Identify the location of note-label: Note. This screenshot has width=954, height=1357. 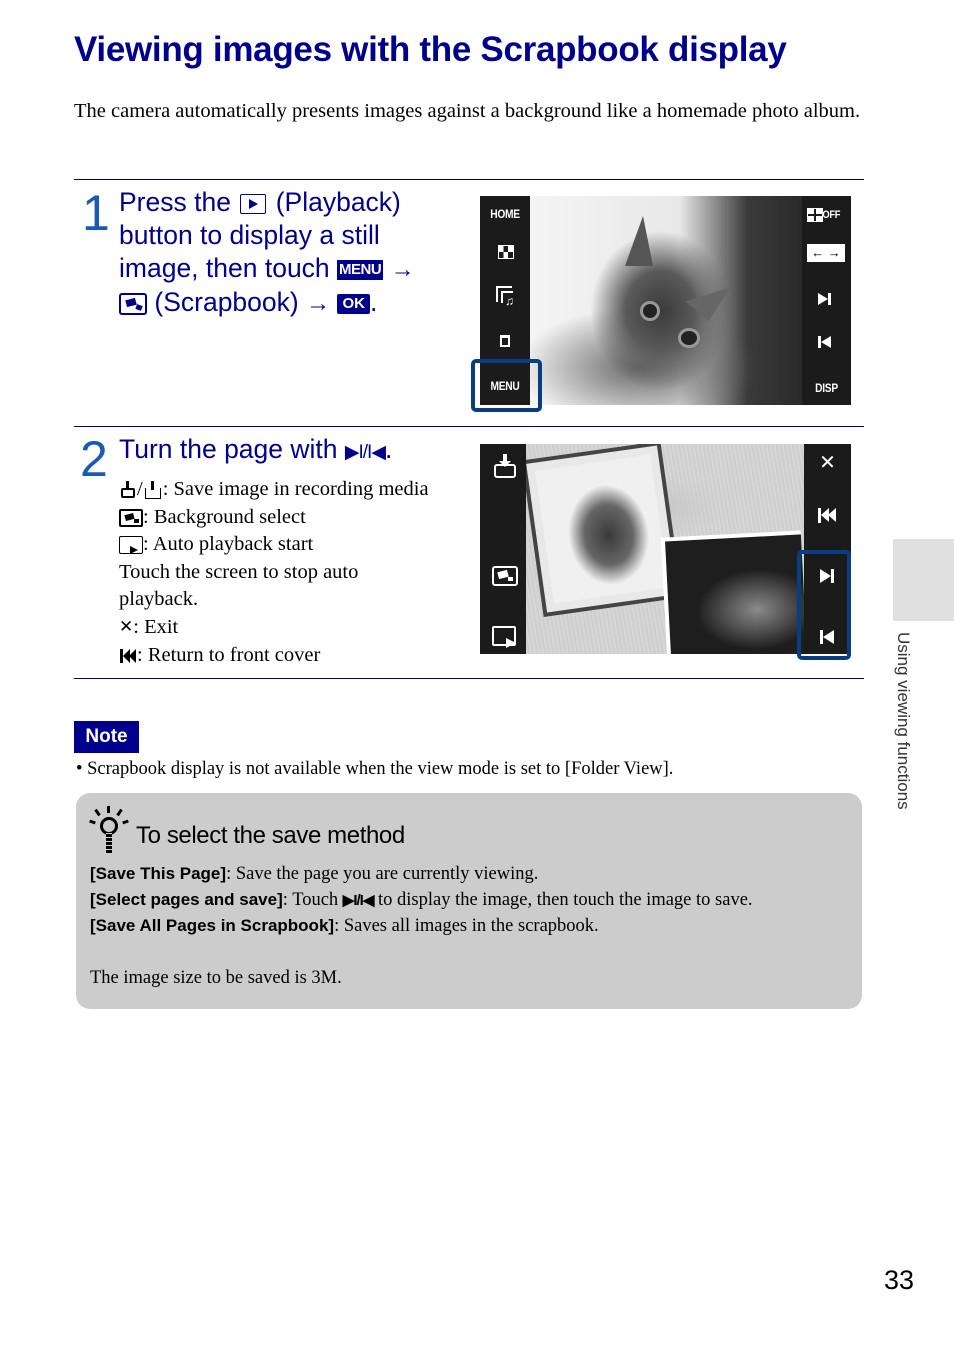
(106, 737).